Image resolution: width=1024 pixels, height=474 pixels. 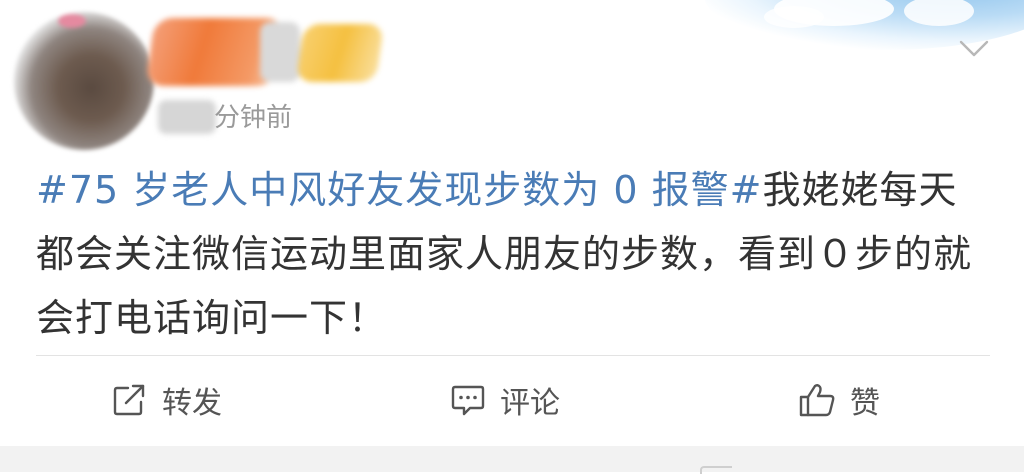 What do you see at coordinates (84, 81) in the screenshot?
I see `avatar` at bounding box center [84, 81].